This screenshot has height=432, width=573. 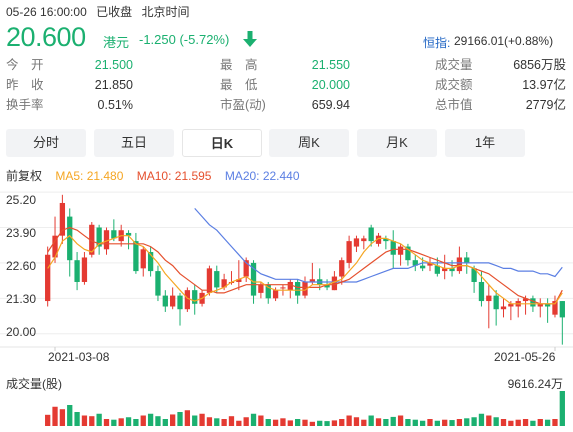 What do you see at coordinates (525, 357) in the screenshot?
I see `x-end-date: 2021-05-26` at bounding box center [525, 357].